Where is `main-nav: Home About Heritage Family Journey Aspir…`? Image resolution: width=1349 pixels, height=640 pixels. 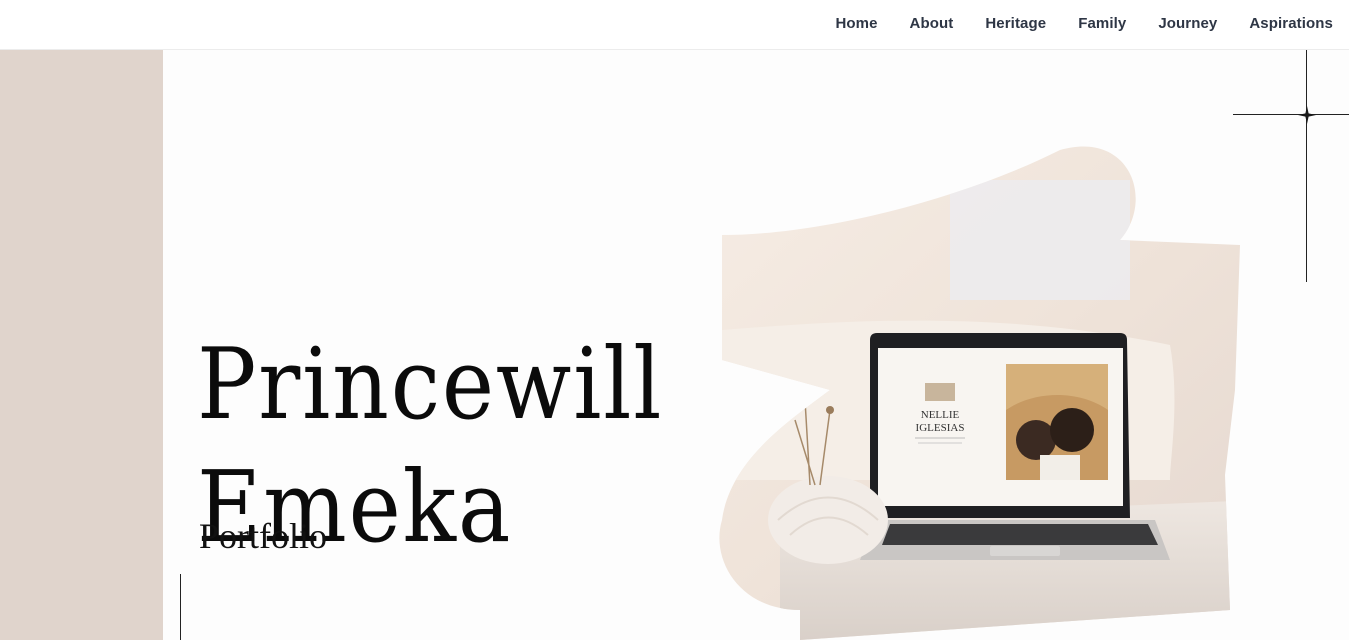 main-nav: Home About Heritage Family Journey Aspir… is located at coordinates (1084, 23).